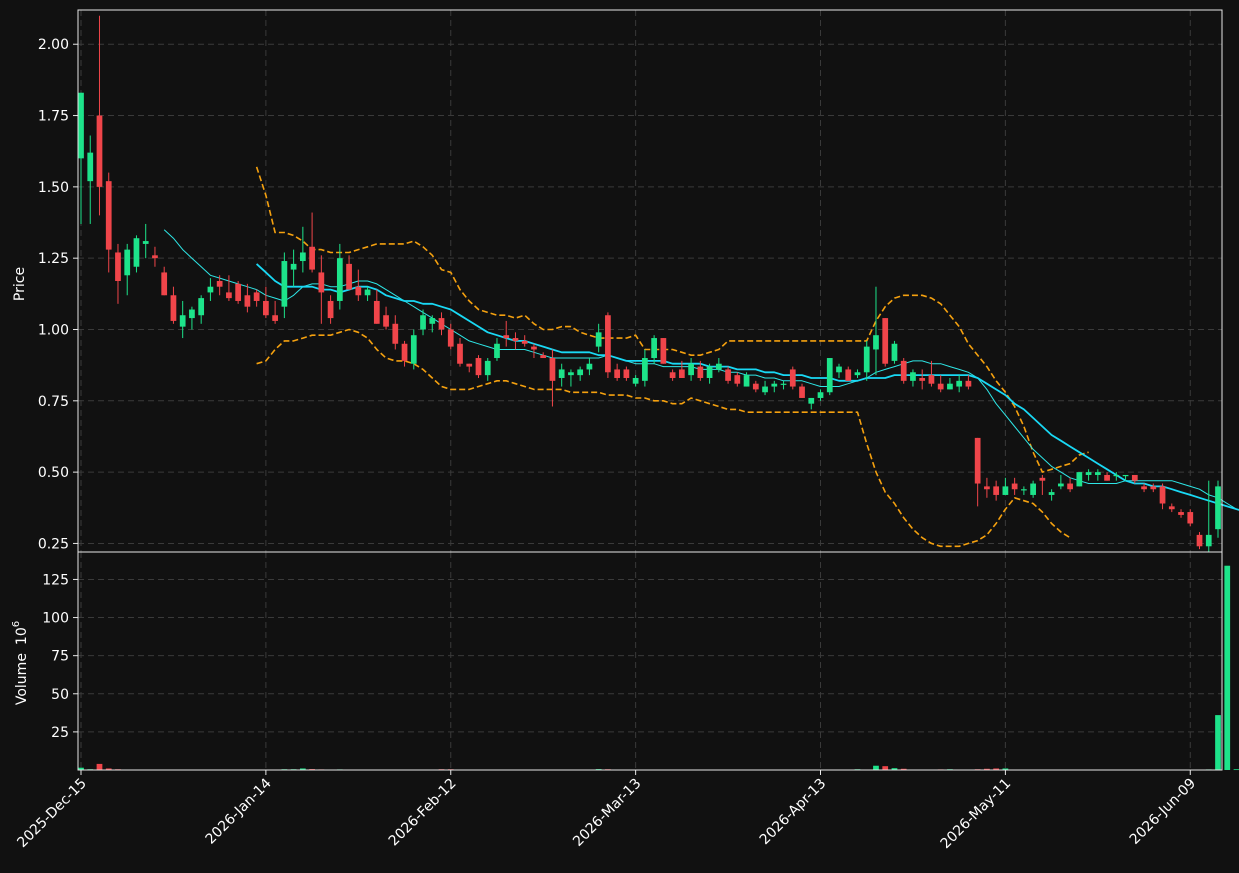 The width and height of the screenshot is (1239, 873). I want to click on volume-tick-label: 125, so click(55, 580).